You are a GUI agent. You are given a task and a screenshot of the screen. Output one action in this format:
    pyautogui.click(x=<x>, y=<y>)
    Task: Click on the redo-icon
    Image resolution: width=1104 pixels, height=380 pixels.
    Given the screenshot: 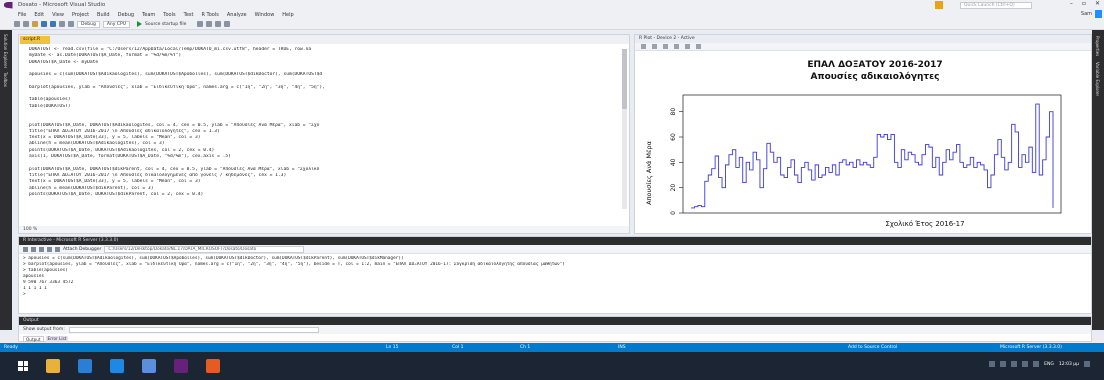 What is the action you would take?
    pyautogui.click(x=71, y=24)
    